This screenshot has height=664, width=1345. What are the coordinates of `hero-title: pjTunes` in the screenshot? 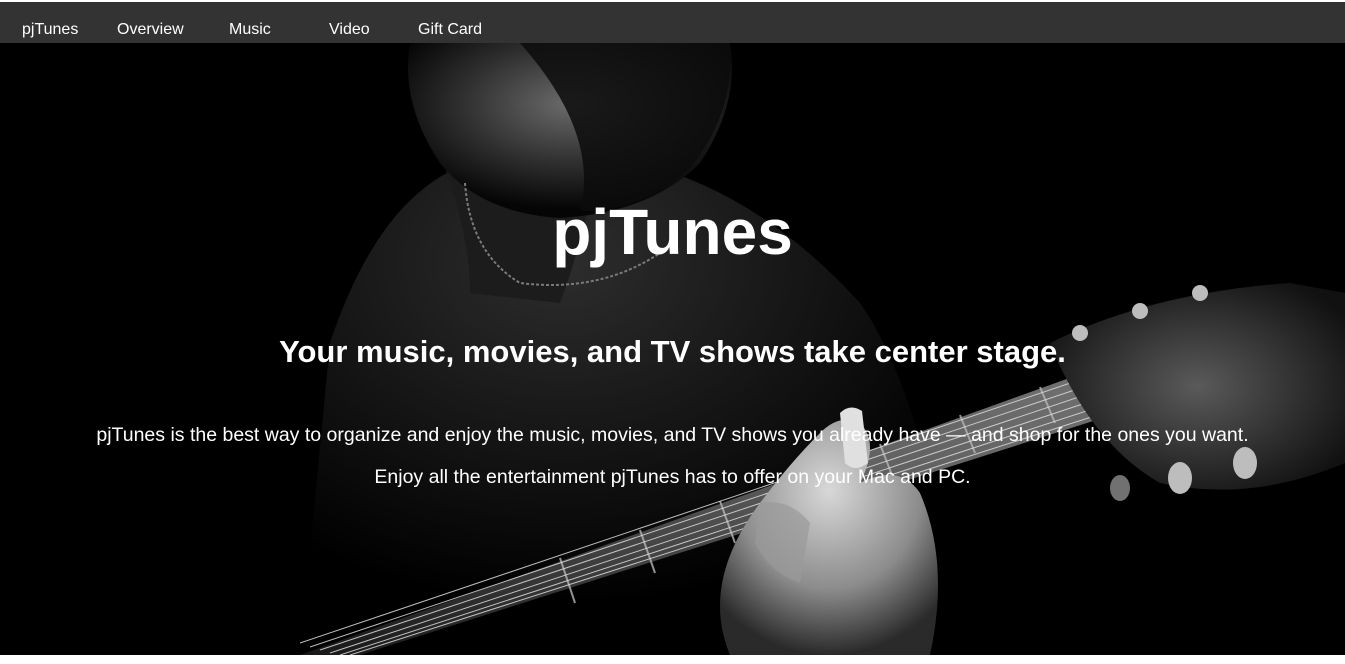 It's located at (672, 232).